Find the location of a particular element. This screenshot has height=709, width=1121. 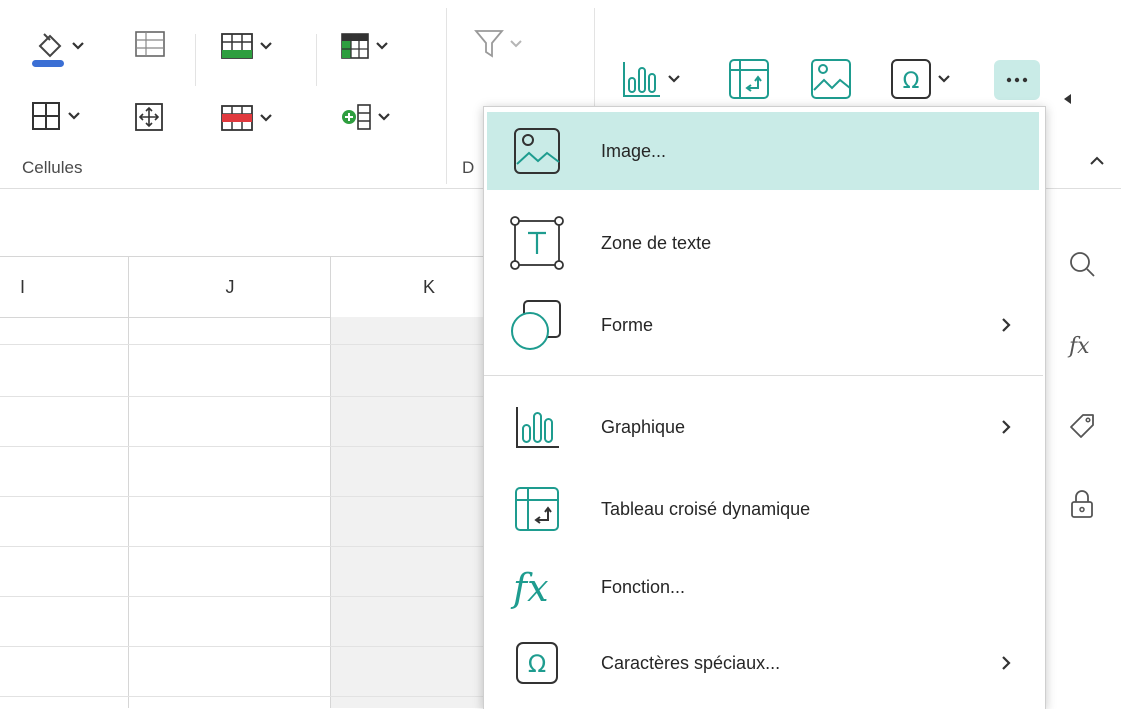

group-label-data: D is located at coordinates (468, 167).